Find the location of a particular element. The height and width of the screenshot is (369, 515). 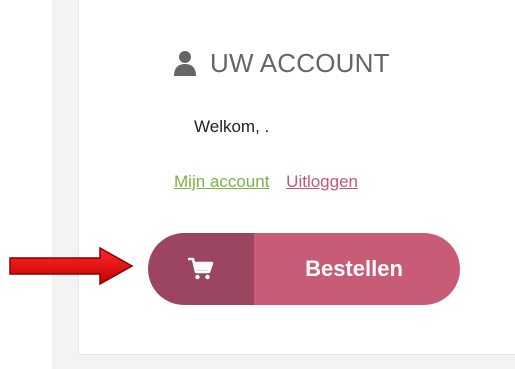

account-links: Mijn account Uitloggen is located at coordinates (266, 182).